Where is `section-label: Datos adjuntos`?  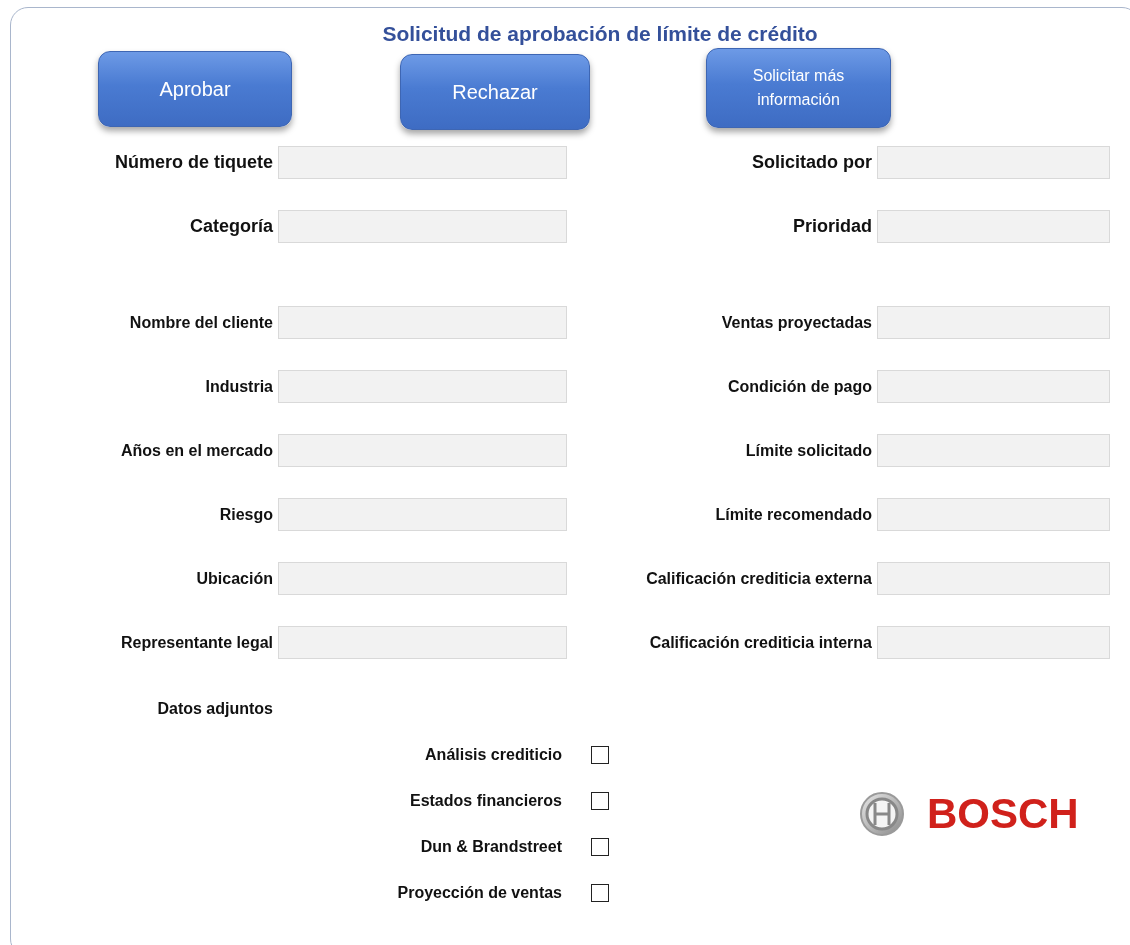 section-label: Datos adjuntos is located at coordinates (214, 709).